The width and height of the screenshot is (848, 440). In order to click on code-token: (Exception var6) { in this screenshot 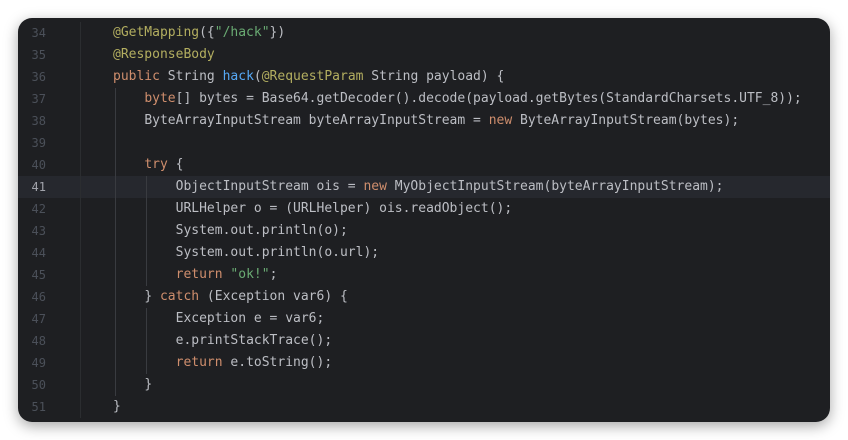, I will do `click(273, 296)`.